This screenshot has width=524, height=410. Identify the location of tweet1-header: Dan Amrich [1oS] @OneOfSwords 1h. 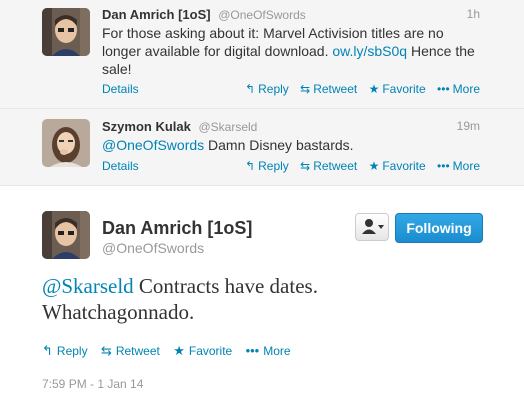
(291, 15).